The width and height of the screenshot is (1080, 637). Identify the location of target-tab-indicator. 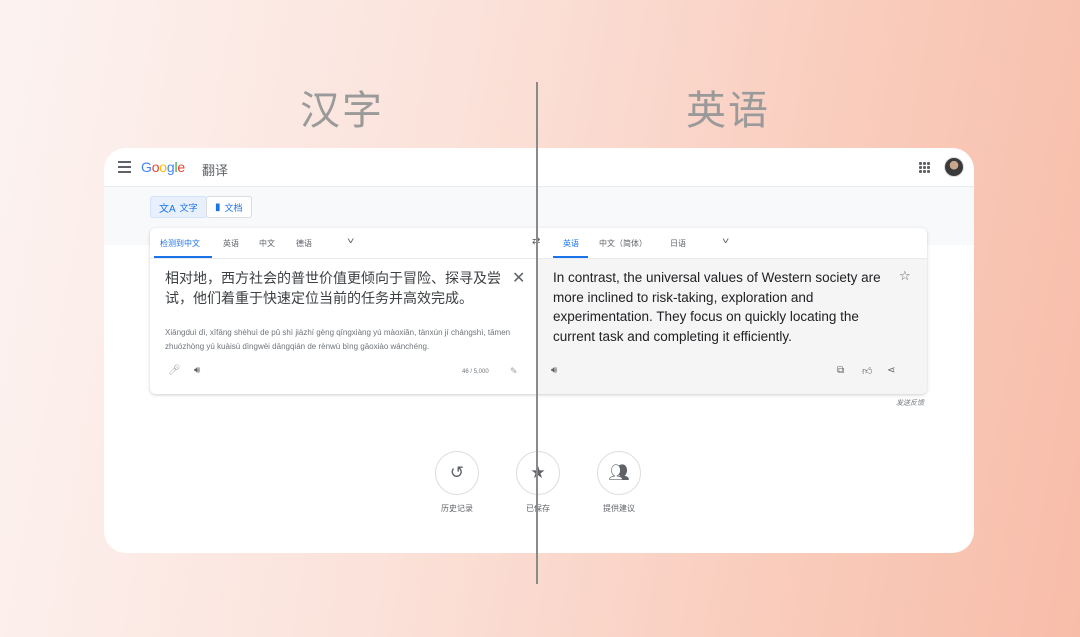
(570, 257).